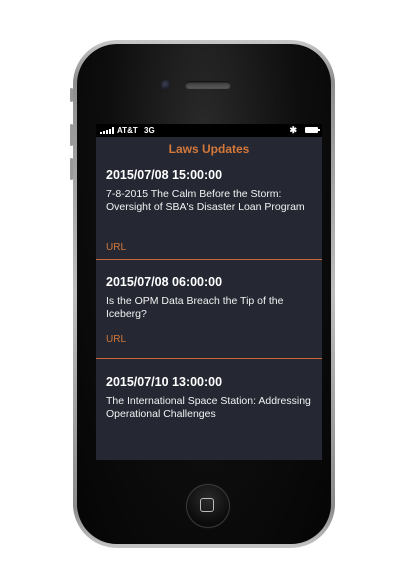  What do you see at coordinates (71, 169) in the screenshot?
I see `volume-down-button` at bounding box center [71, 169].